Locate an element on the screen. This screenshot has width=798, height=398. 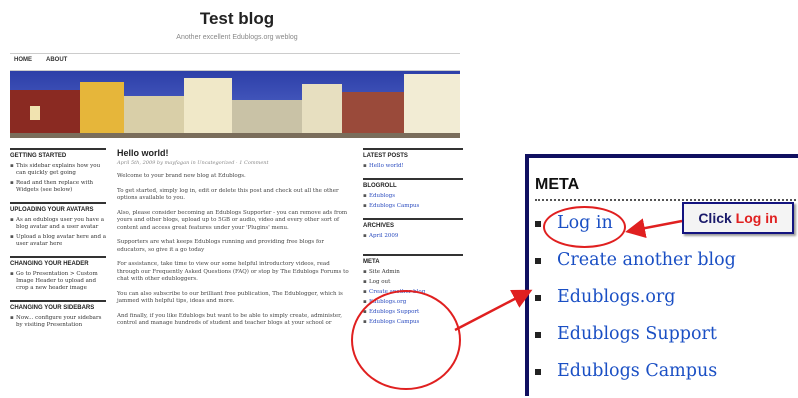
nav-about: ABOUT is located at coordinates (56, 60).